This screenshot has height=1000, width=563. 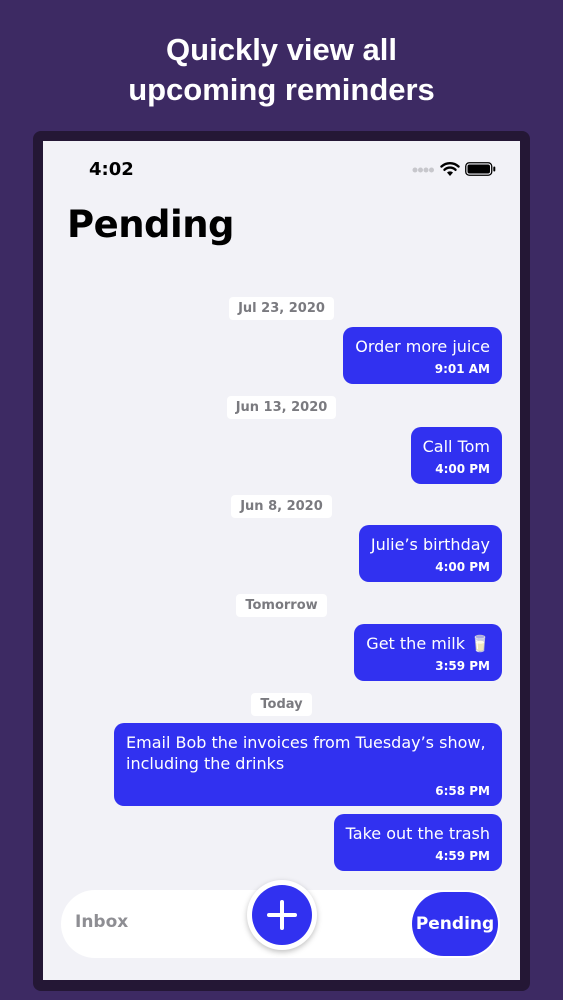 What do you see at coordinates (456, 446) in the screenshot?
I see `reminder-text: Call Tom` at bounding box center [456, 446].